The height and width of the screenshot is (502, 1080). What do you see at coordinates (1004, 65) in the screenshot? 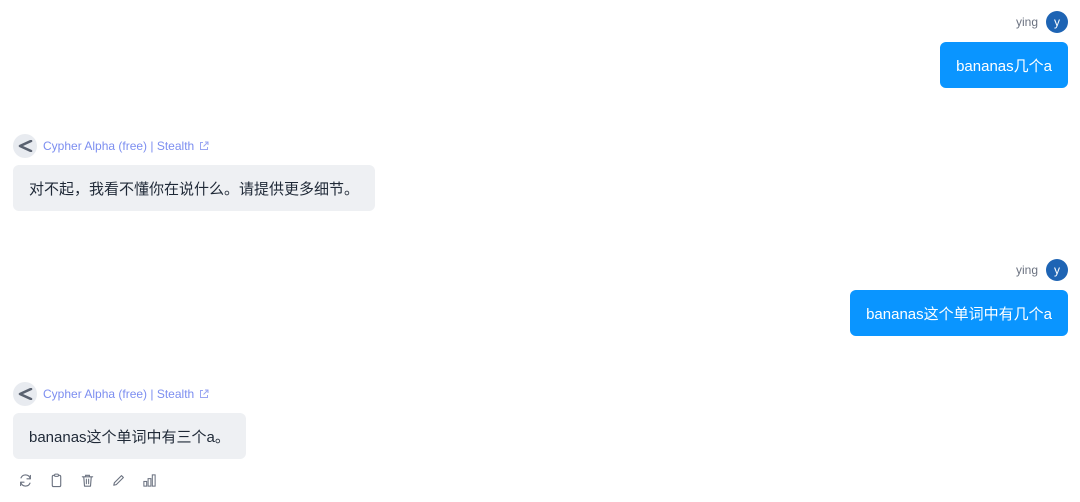
I see `user-message-bubble: bananas几个a` at bounding box center [1004, 65].